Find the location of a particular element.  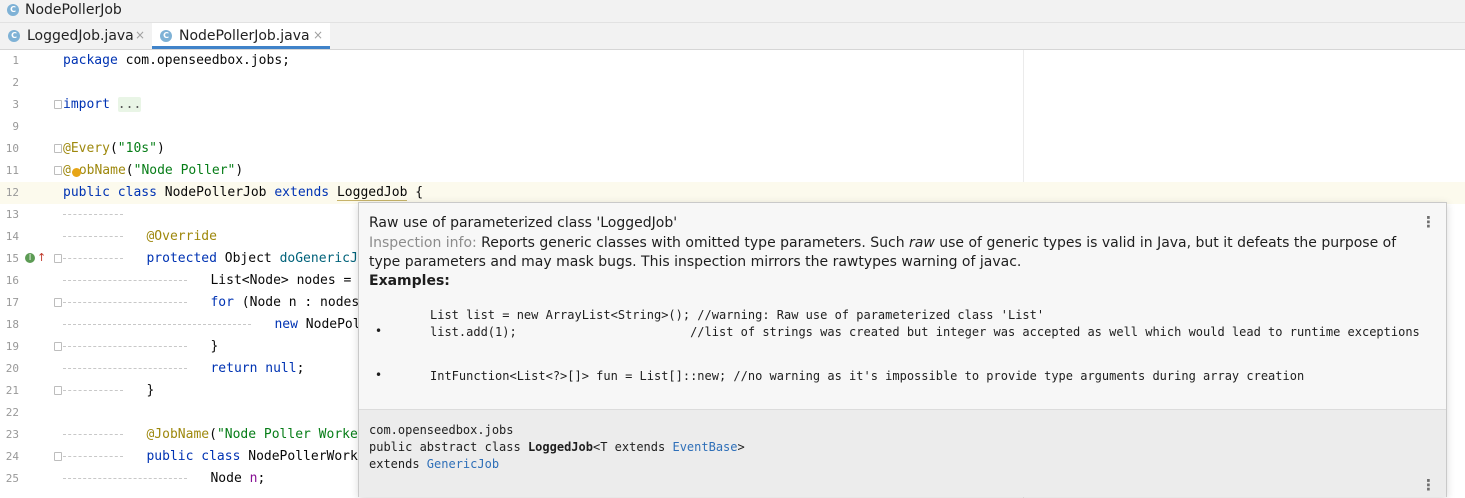

line-number: 24 is located at coordinates (12, 456).